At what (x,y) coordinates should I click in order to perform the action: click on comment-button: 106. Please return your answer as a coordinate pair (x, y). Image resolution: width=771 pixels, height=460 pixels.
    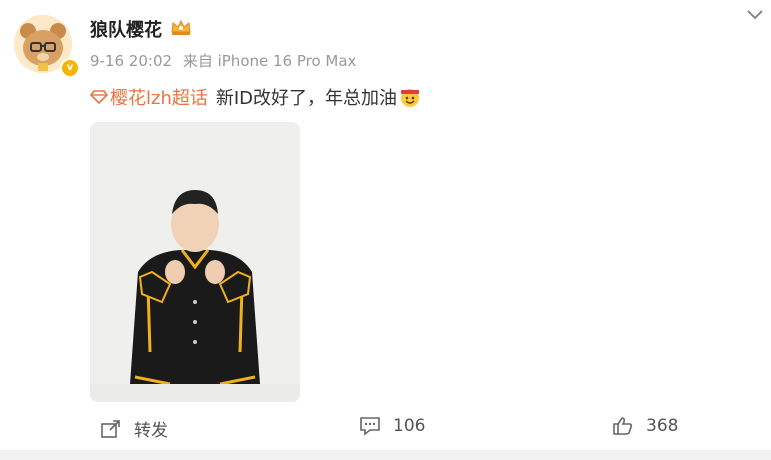
    Looking at the image, I should click on (392, 426).